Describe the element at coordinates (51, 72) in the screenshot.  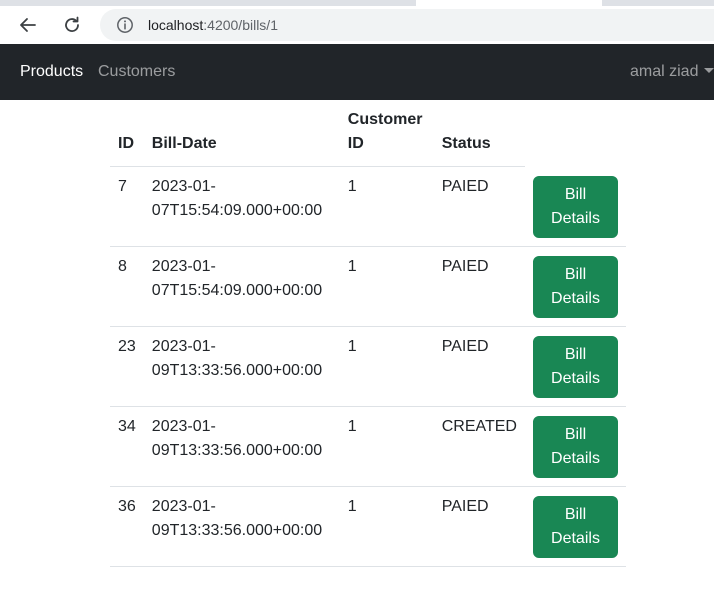
I see `nav-brand-products: Products` at that location.